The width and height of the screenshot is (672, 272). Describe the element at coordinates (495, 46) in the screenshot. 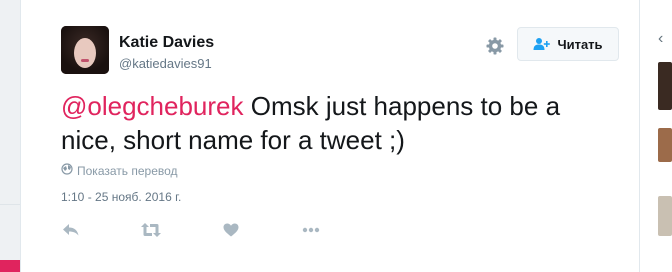

I see `gear-icon` at that location.